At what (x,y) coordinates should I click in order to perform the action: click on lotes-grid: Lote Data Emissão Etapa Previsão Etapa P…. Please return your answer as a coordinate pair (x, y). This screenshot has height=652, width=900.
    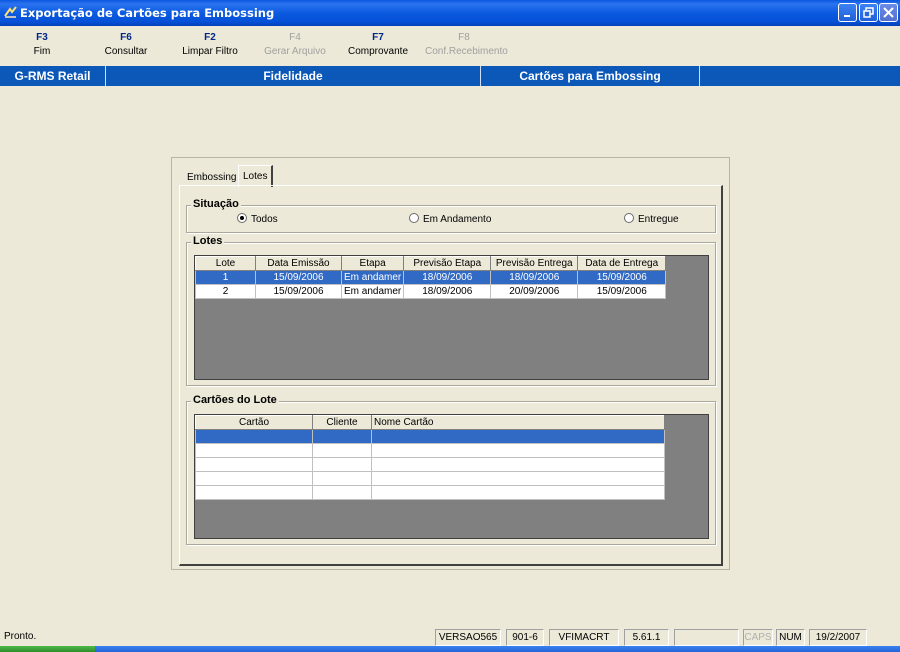
    Looking at the image, I should click on (451, 317).